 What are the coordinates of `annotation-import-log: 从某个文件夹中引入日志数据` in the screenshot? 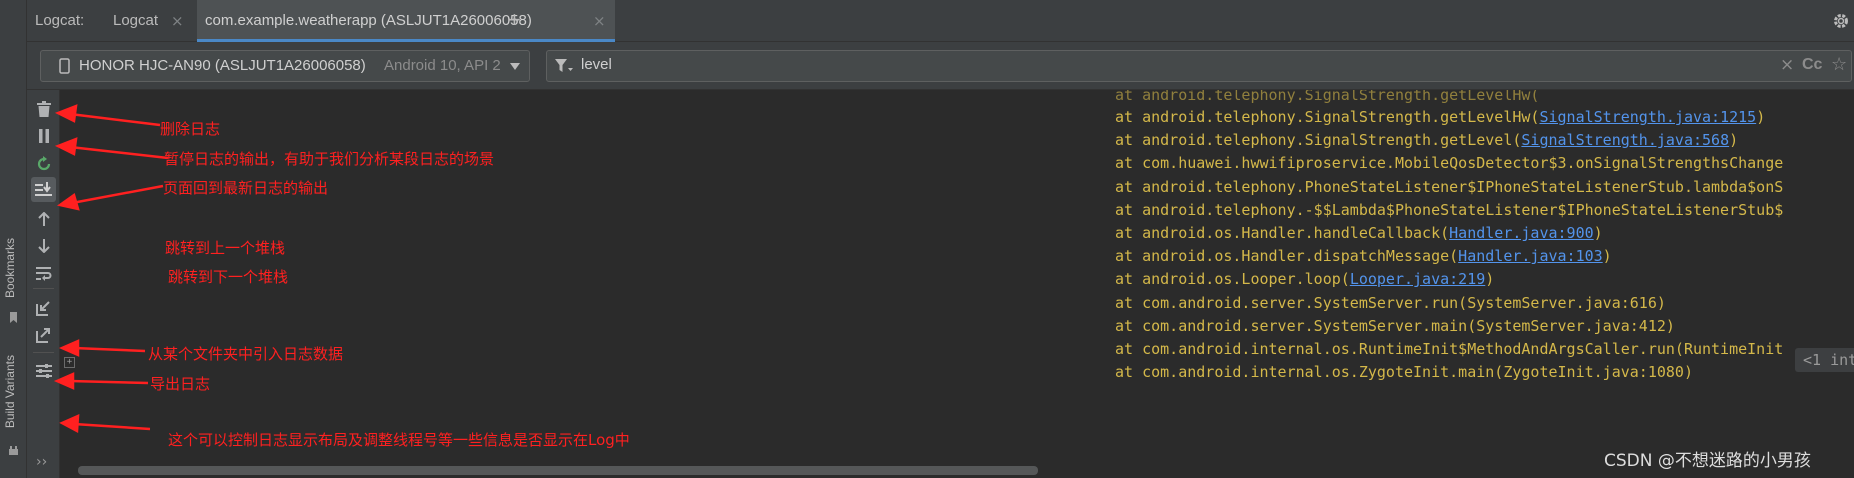 It's located at (246, 354).